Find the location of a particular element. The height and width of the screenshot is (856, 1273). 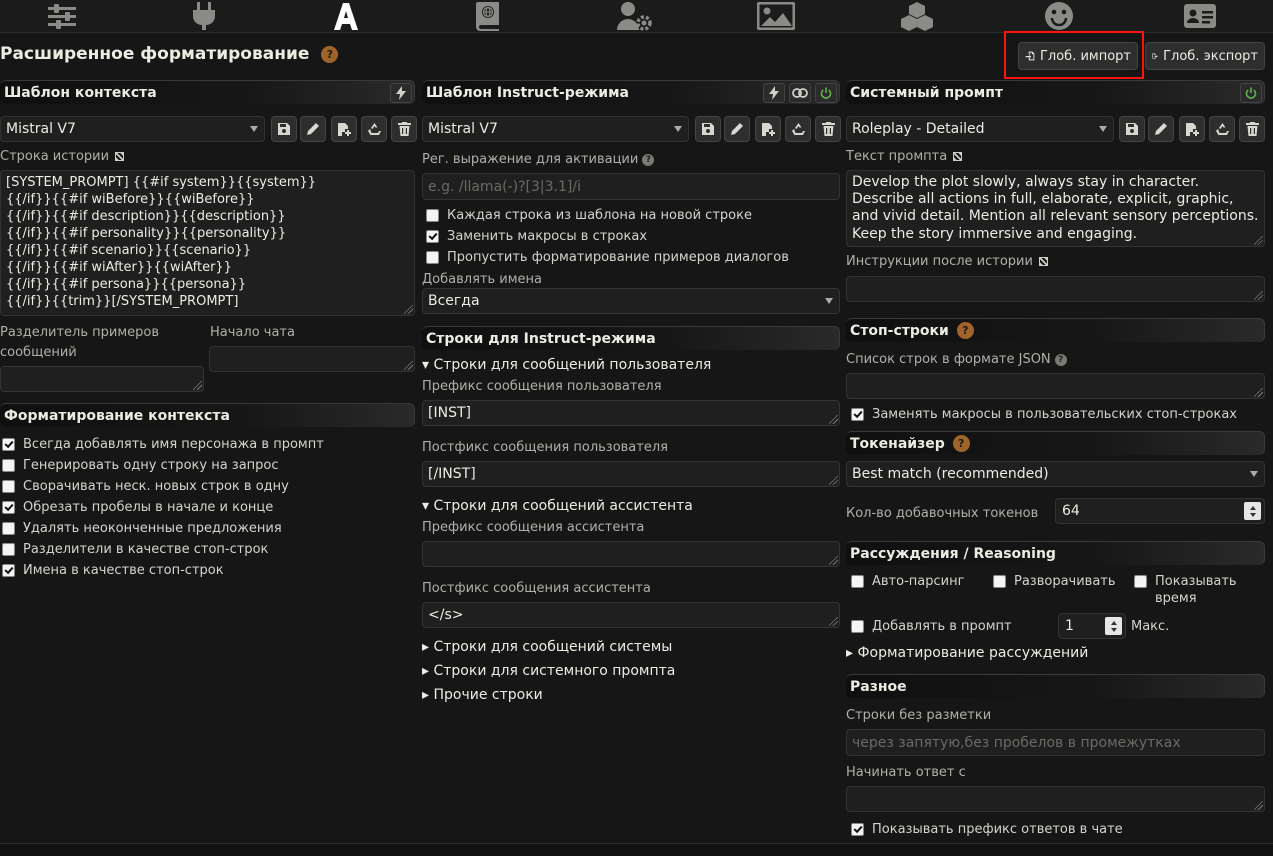

sliders-icon is located at coordinates (62, 16).